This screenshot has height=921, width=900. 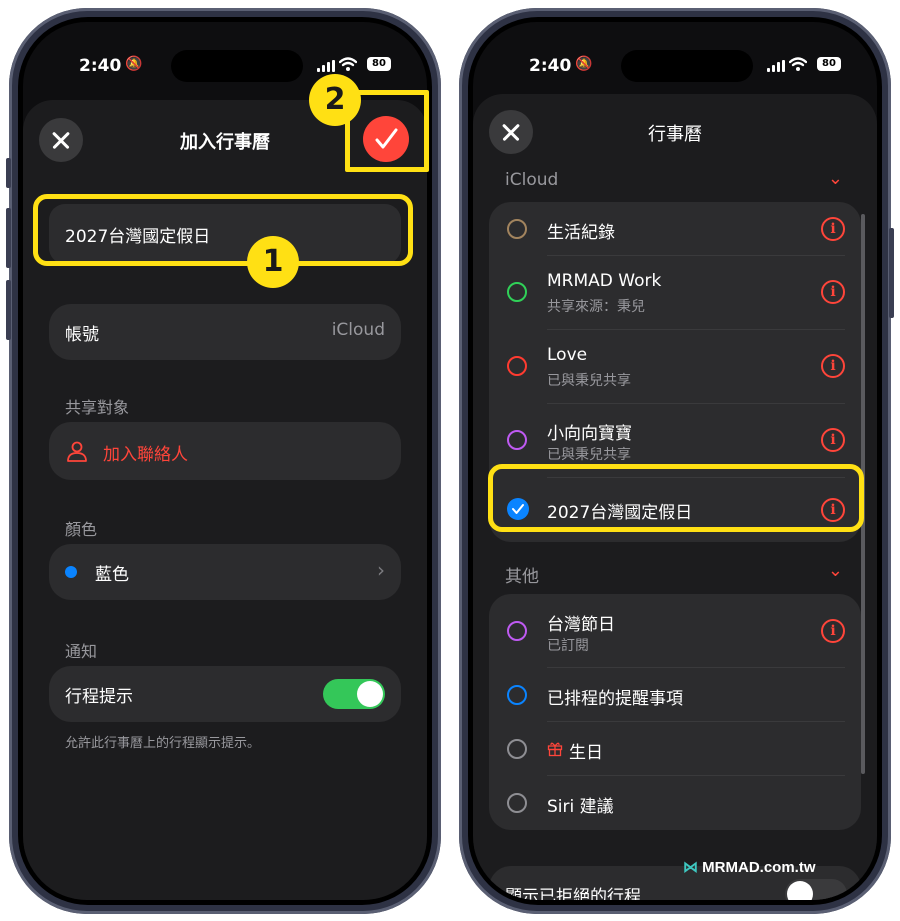 What do you see at coordinates (112, 575) in the screenshot?
I see `color-value: 藍色` at bounding box center [112, 575].